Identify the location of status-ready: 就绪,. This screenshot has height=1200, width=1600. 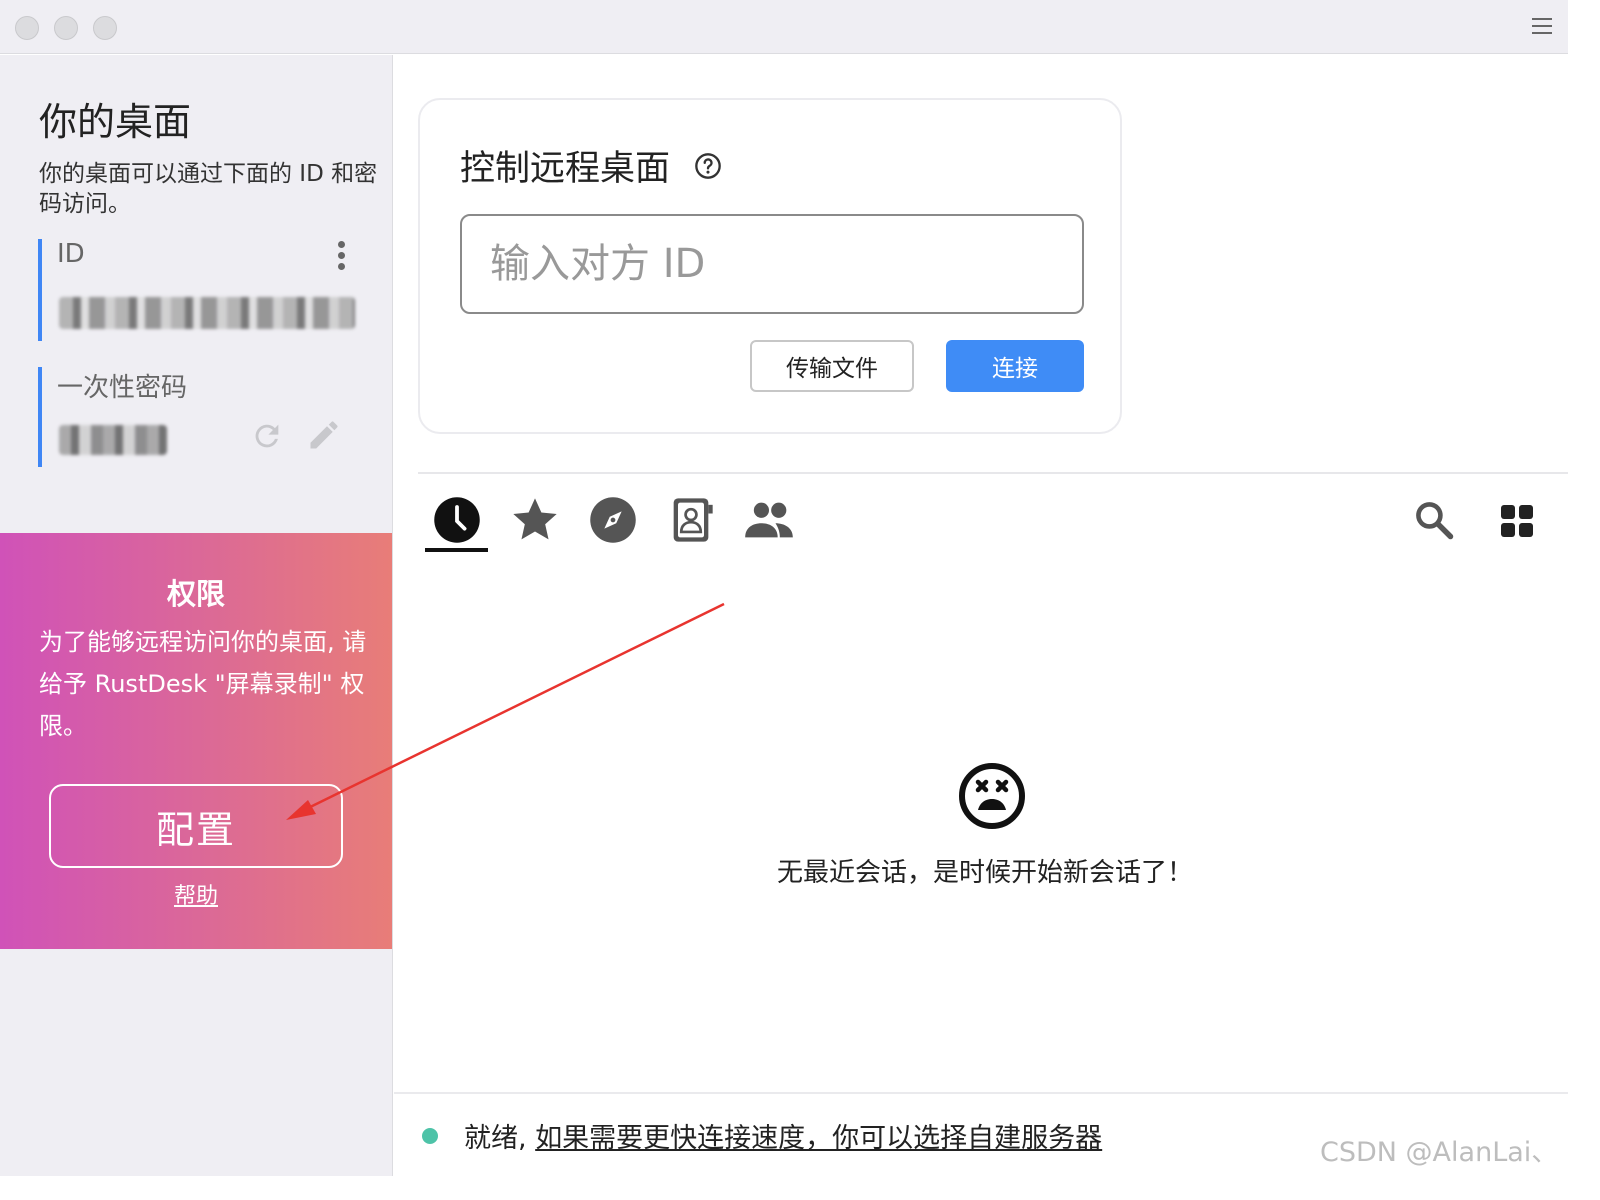
(495, 1138).